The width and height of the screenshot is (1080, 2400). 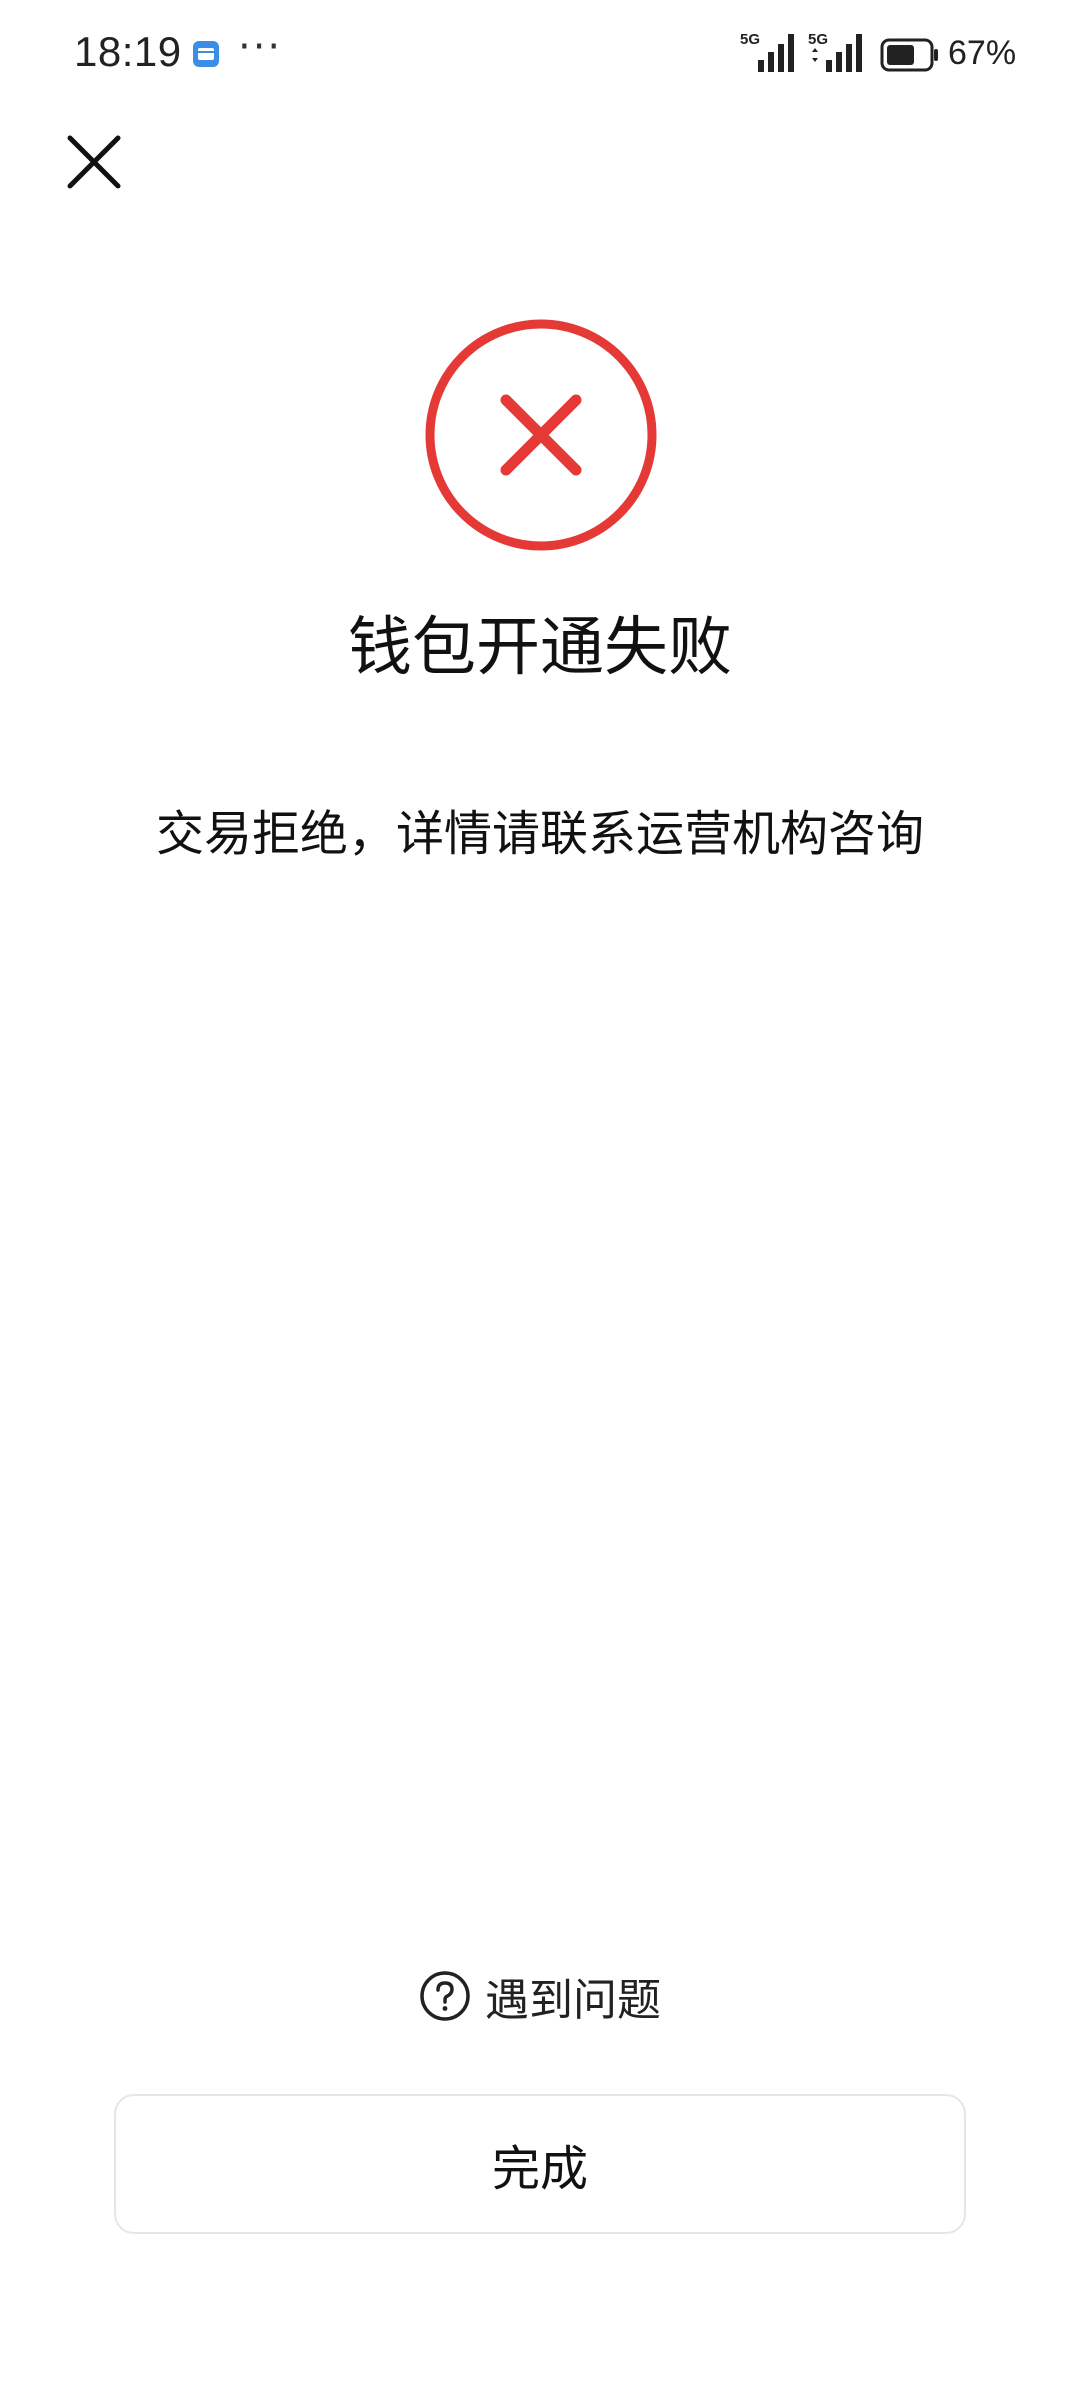 What do you see at coordinates (539, 834) in the screenshot?
I see `result-message: 交易拒绝，详情请联系运营机构咨询` at bounding box center [539, 834].